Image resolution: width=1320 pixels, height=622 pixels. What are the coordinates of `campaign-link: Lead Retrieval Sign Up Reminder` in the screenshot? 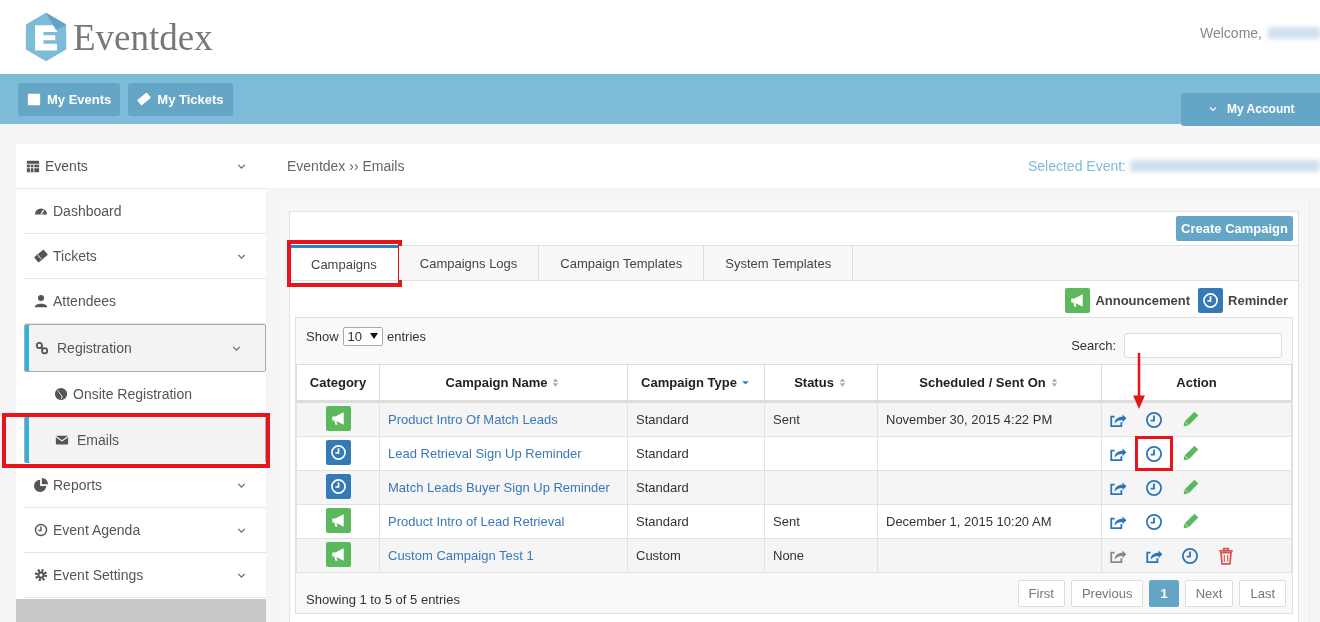 It's located at (485, 453).